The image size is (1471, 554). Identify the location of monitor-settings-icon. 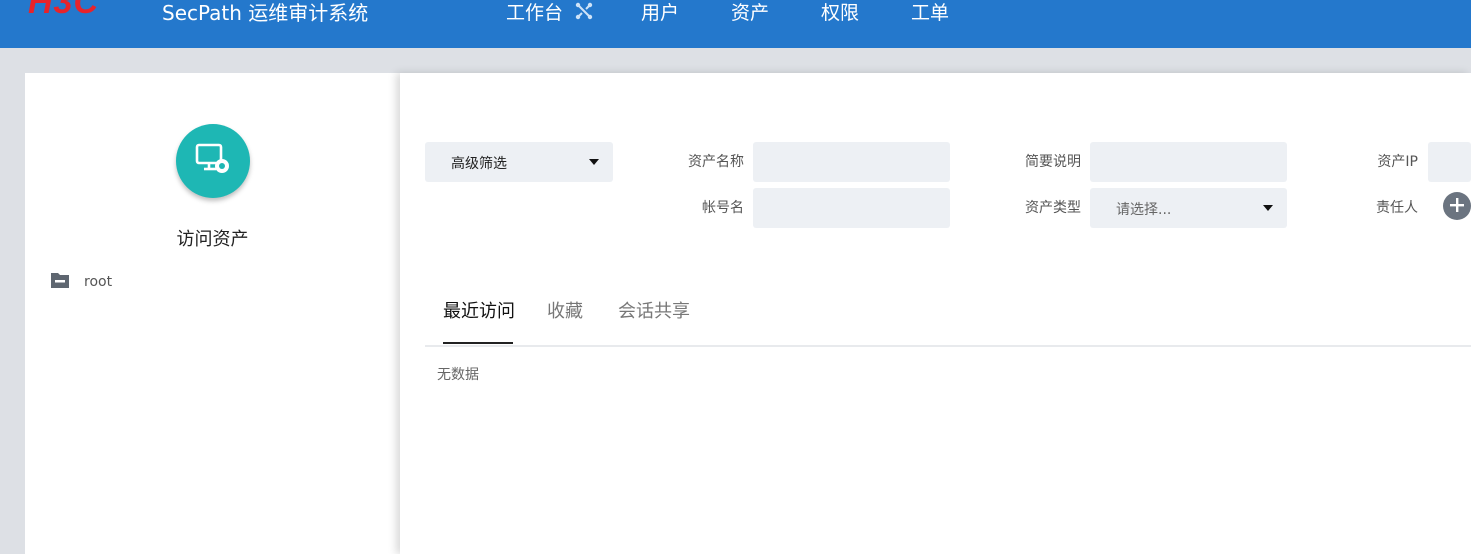
(213, 161).